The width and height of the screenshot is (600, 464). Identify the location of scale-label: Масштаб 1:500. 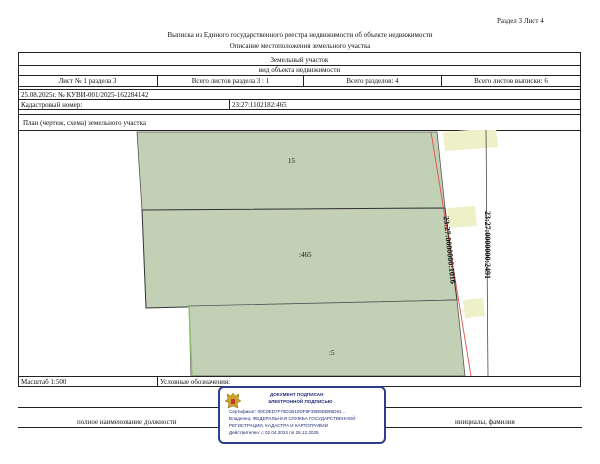
(44, 382).